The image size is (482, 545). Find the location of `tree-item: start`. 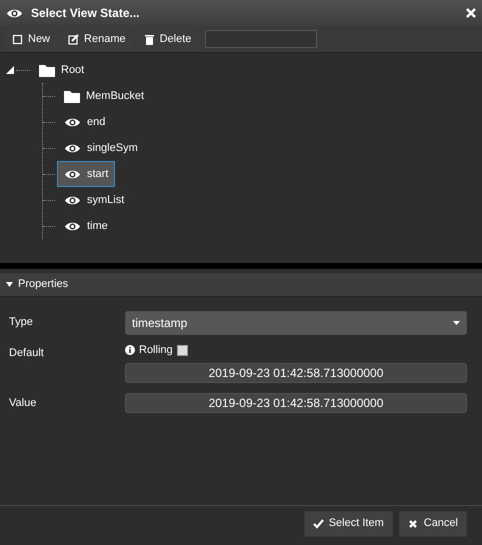

tree-item: start is located at coordinates (86, 174).